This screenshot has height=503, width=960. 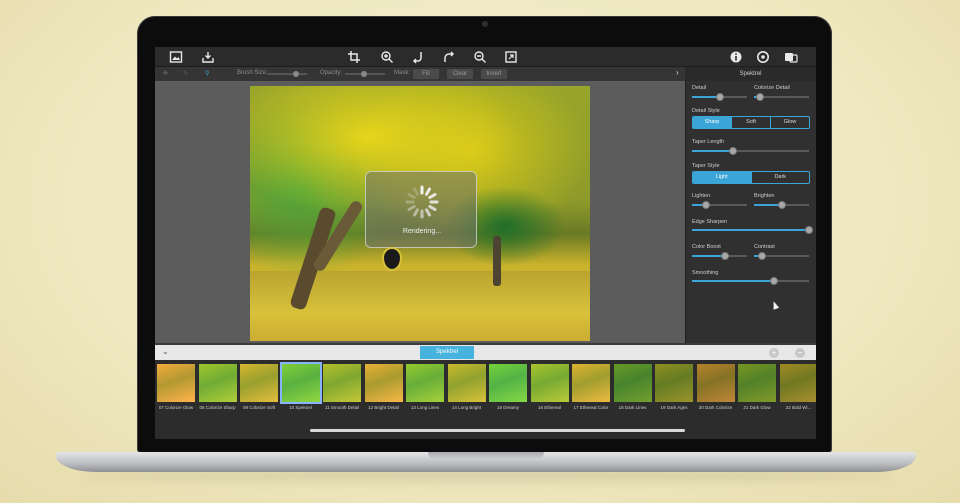 What do you see at coordinates (365, 74) in the screenshot?
I see `opacity-slider` at bounding box center [365, 74].